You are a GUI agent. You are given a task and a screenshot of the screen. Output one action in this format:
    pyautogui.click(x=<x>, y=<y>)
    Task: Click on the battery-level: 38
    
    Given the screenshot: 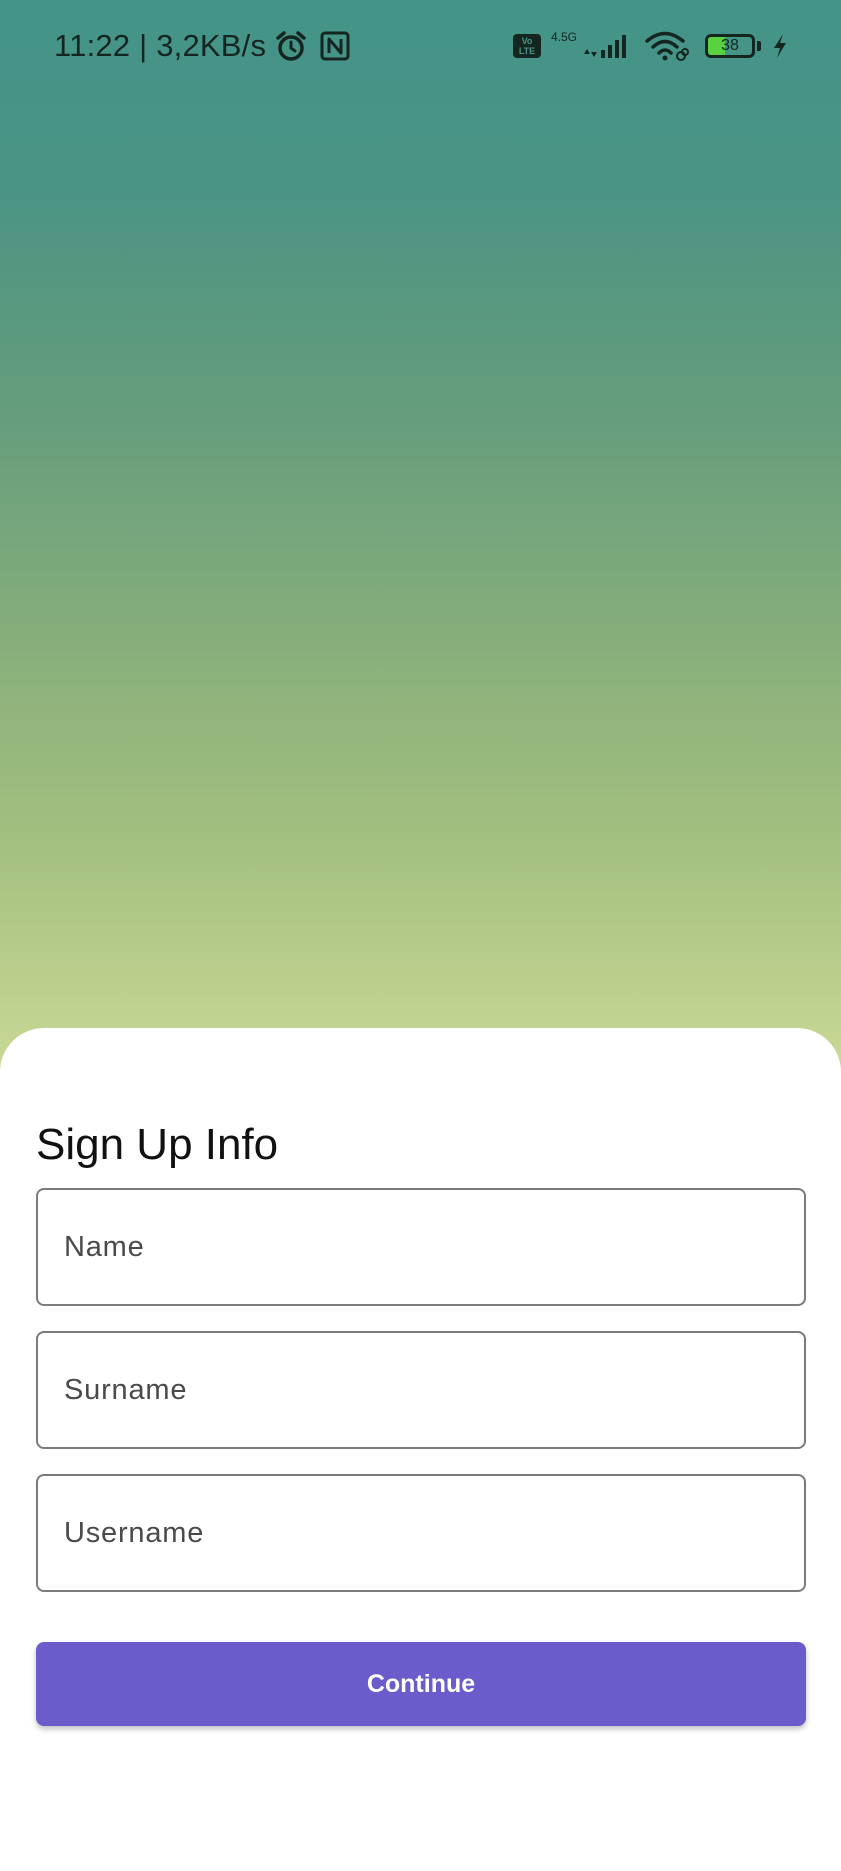 What is the action you would take?
    pyautogui.click(x=730, y=45)
    